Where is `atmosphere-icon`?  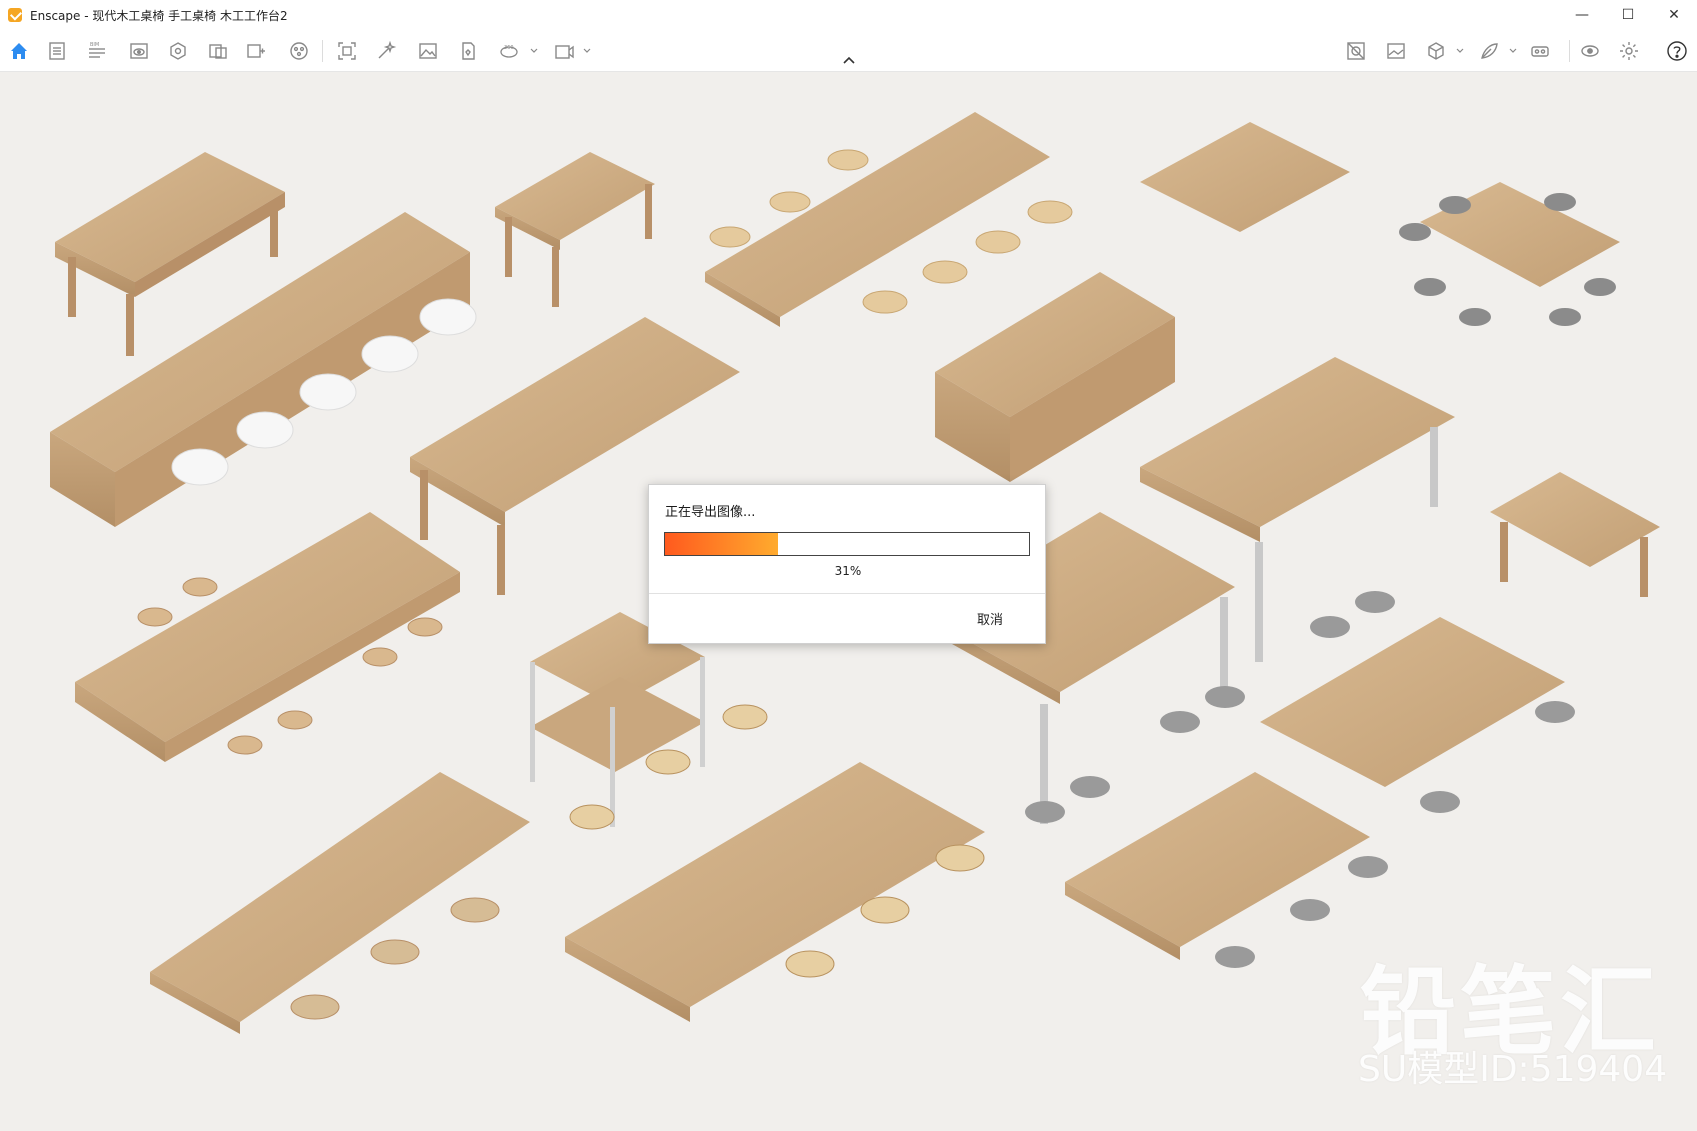 atmosphere-icon is located at coordinates (1396, 51).